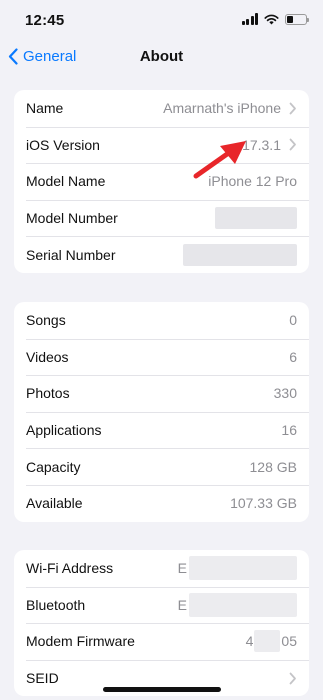  I want to click on row-value: 4 05, so click(271, 641).